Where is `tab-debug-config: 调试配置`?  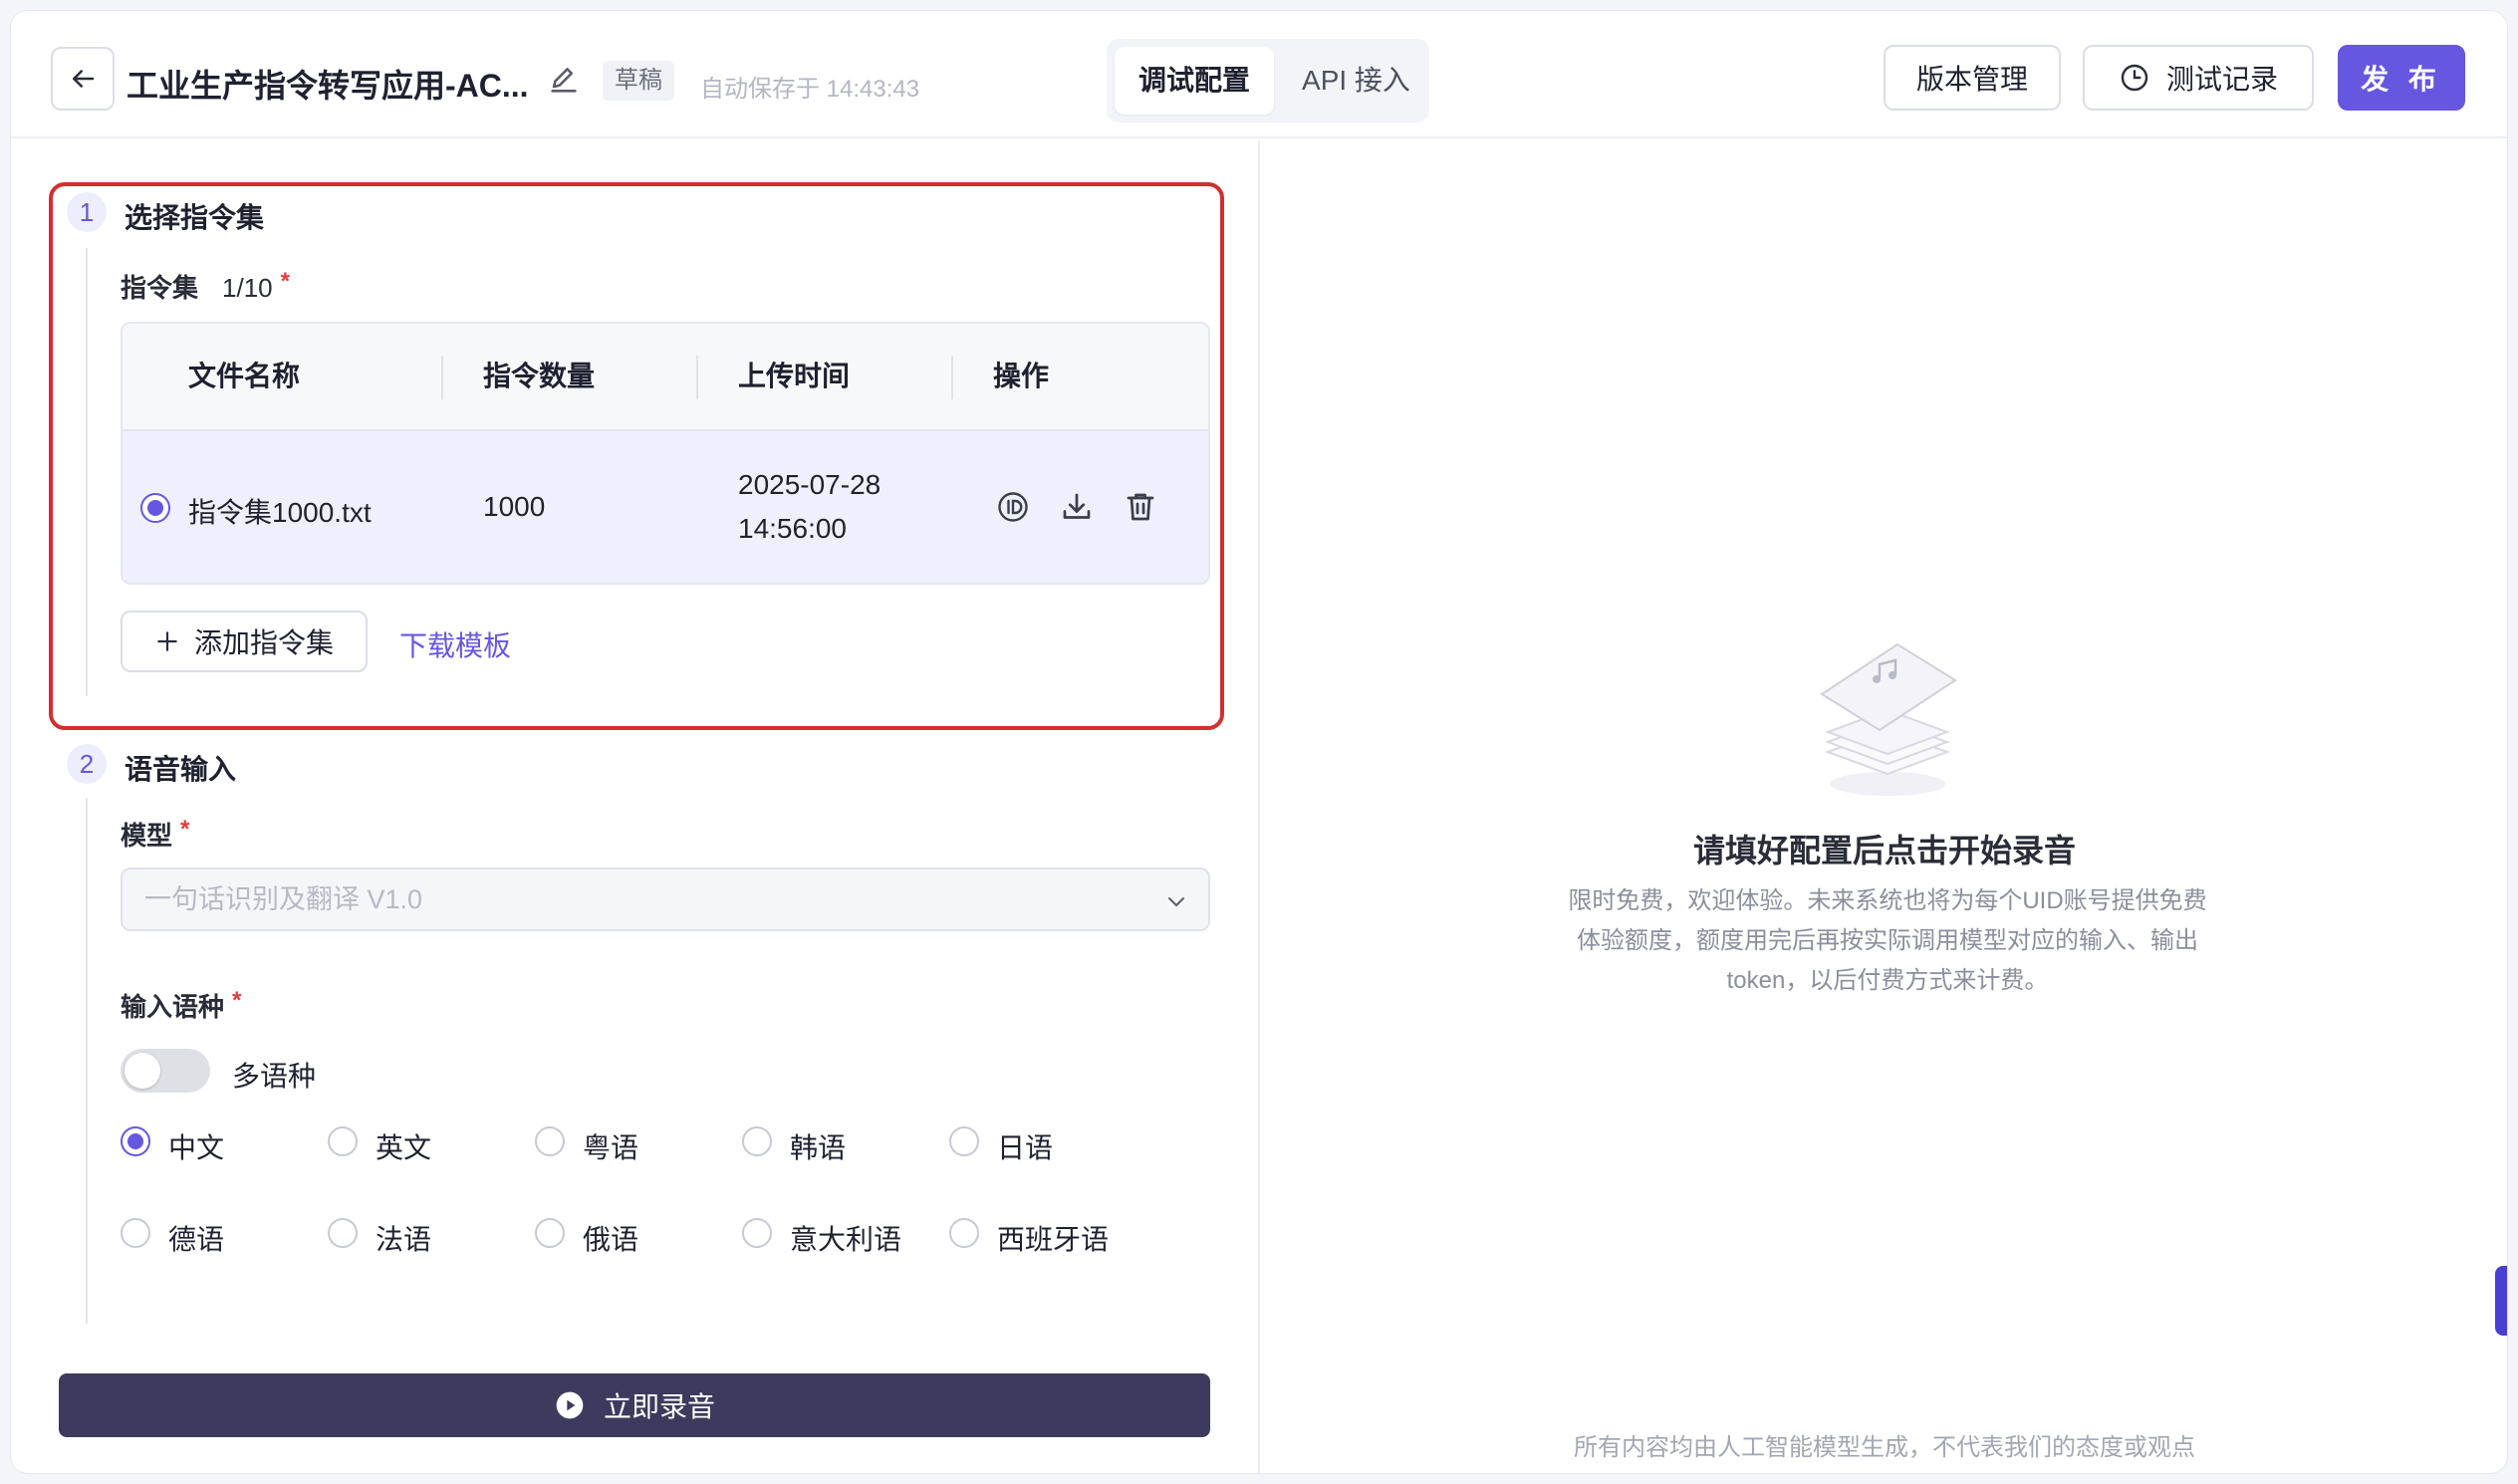
tab-debug-config: 调试配置 is located at coordinates (1195, 81).